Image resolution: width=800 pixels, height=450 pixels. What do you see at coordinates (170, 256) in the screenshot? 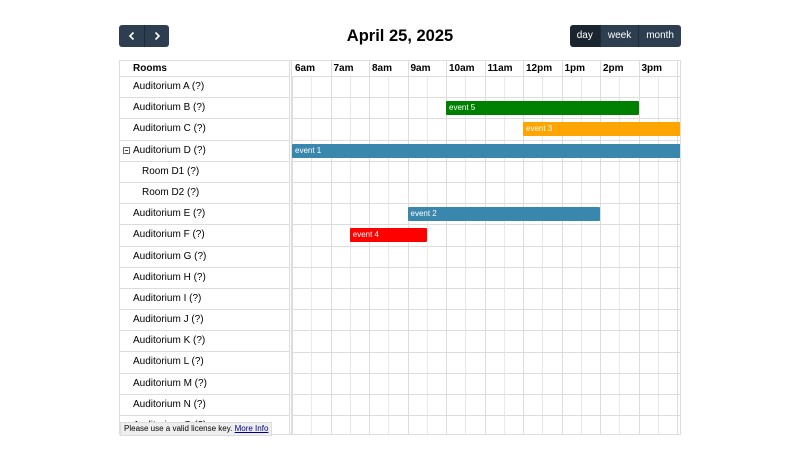
I see `resource-label: Auditorium G (?)` at bounding box center [170, 256].